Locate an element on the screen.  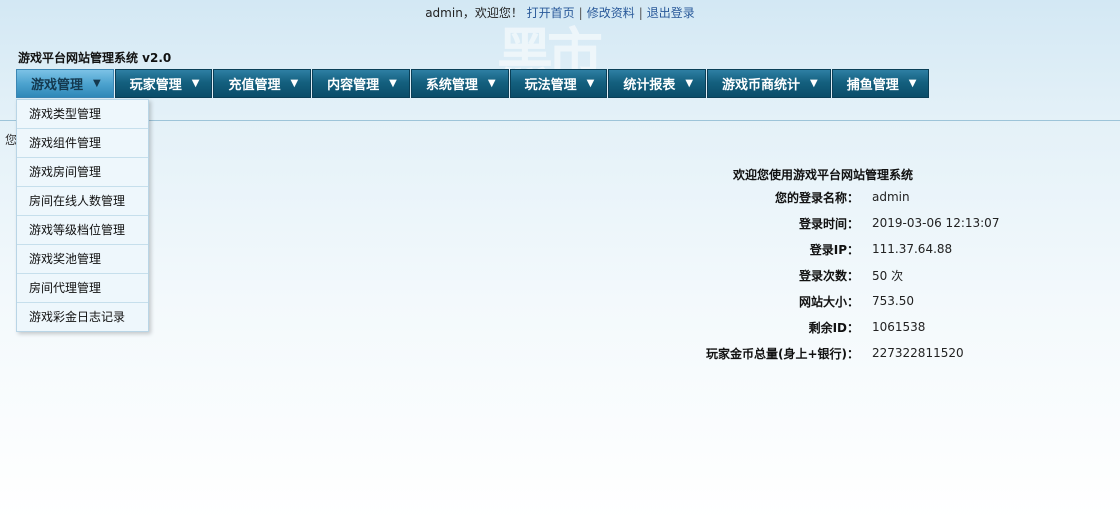
nav-game-management: 游戏管理 ▼ is located at coordinates (65, 83).